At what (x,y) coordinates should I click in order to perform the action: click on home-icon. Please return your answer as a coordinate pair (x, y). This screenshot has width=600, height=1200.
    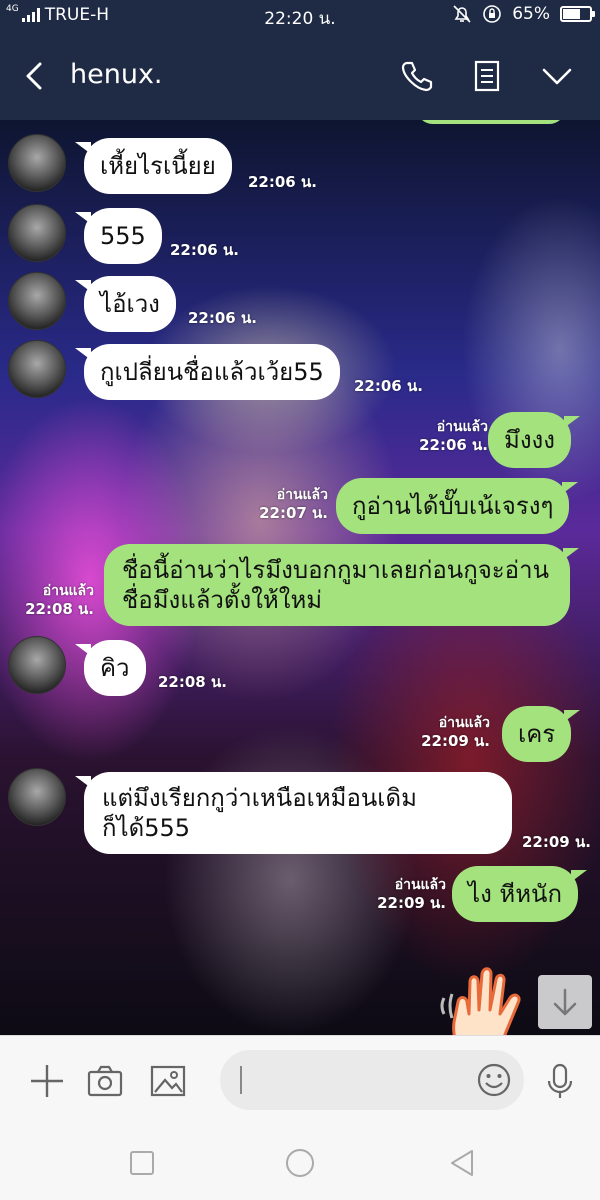
    Looking at the image, I should click on (300, 1163).